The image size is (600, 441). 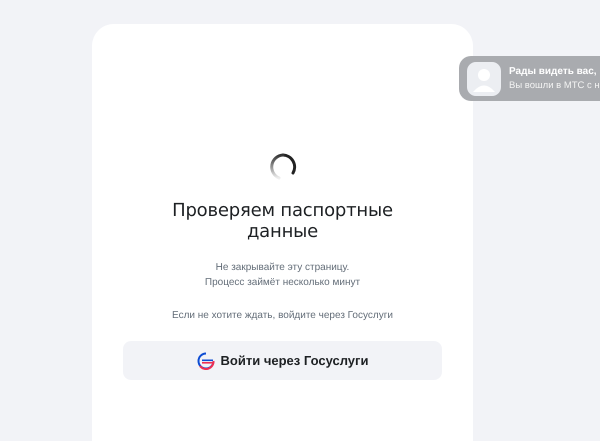 What do you see at coordinates (484, 79) in the screenshot?
I see `avatar-icon` at bounding box center [484, 79].